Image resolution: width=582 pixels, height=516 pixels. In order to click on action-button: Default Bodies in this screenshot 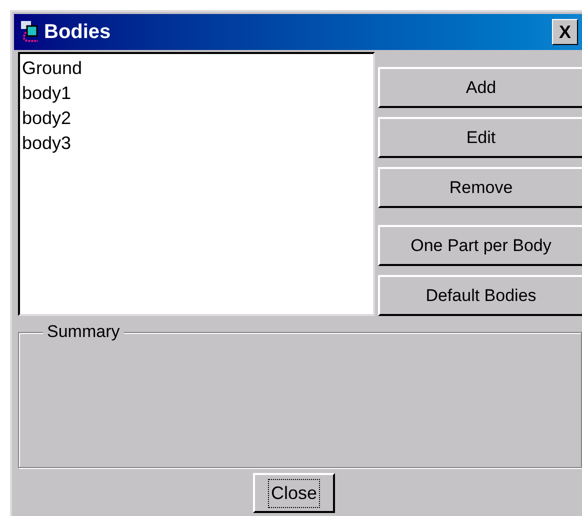, I will do `click(480, 295)`.